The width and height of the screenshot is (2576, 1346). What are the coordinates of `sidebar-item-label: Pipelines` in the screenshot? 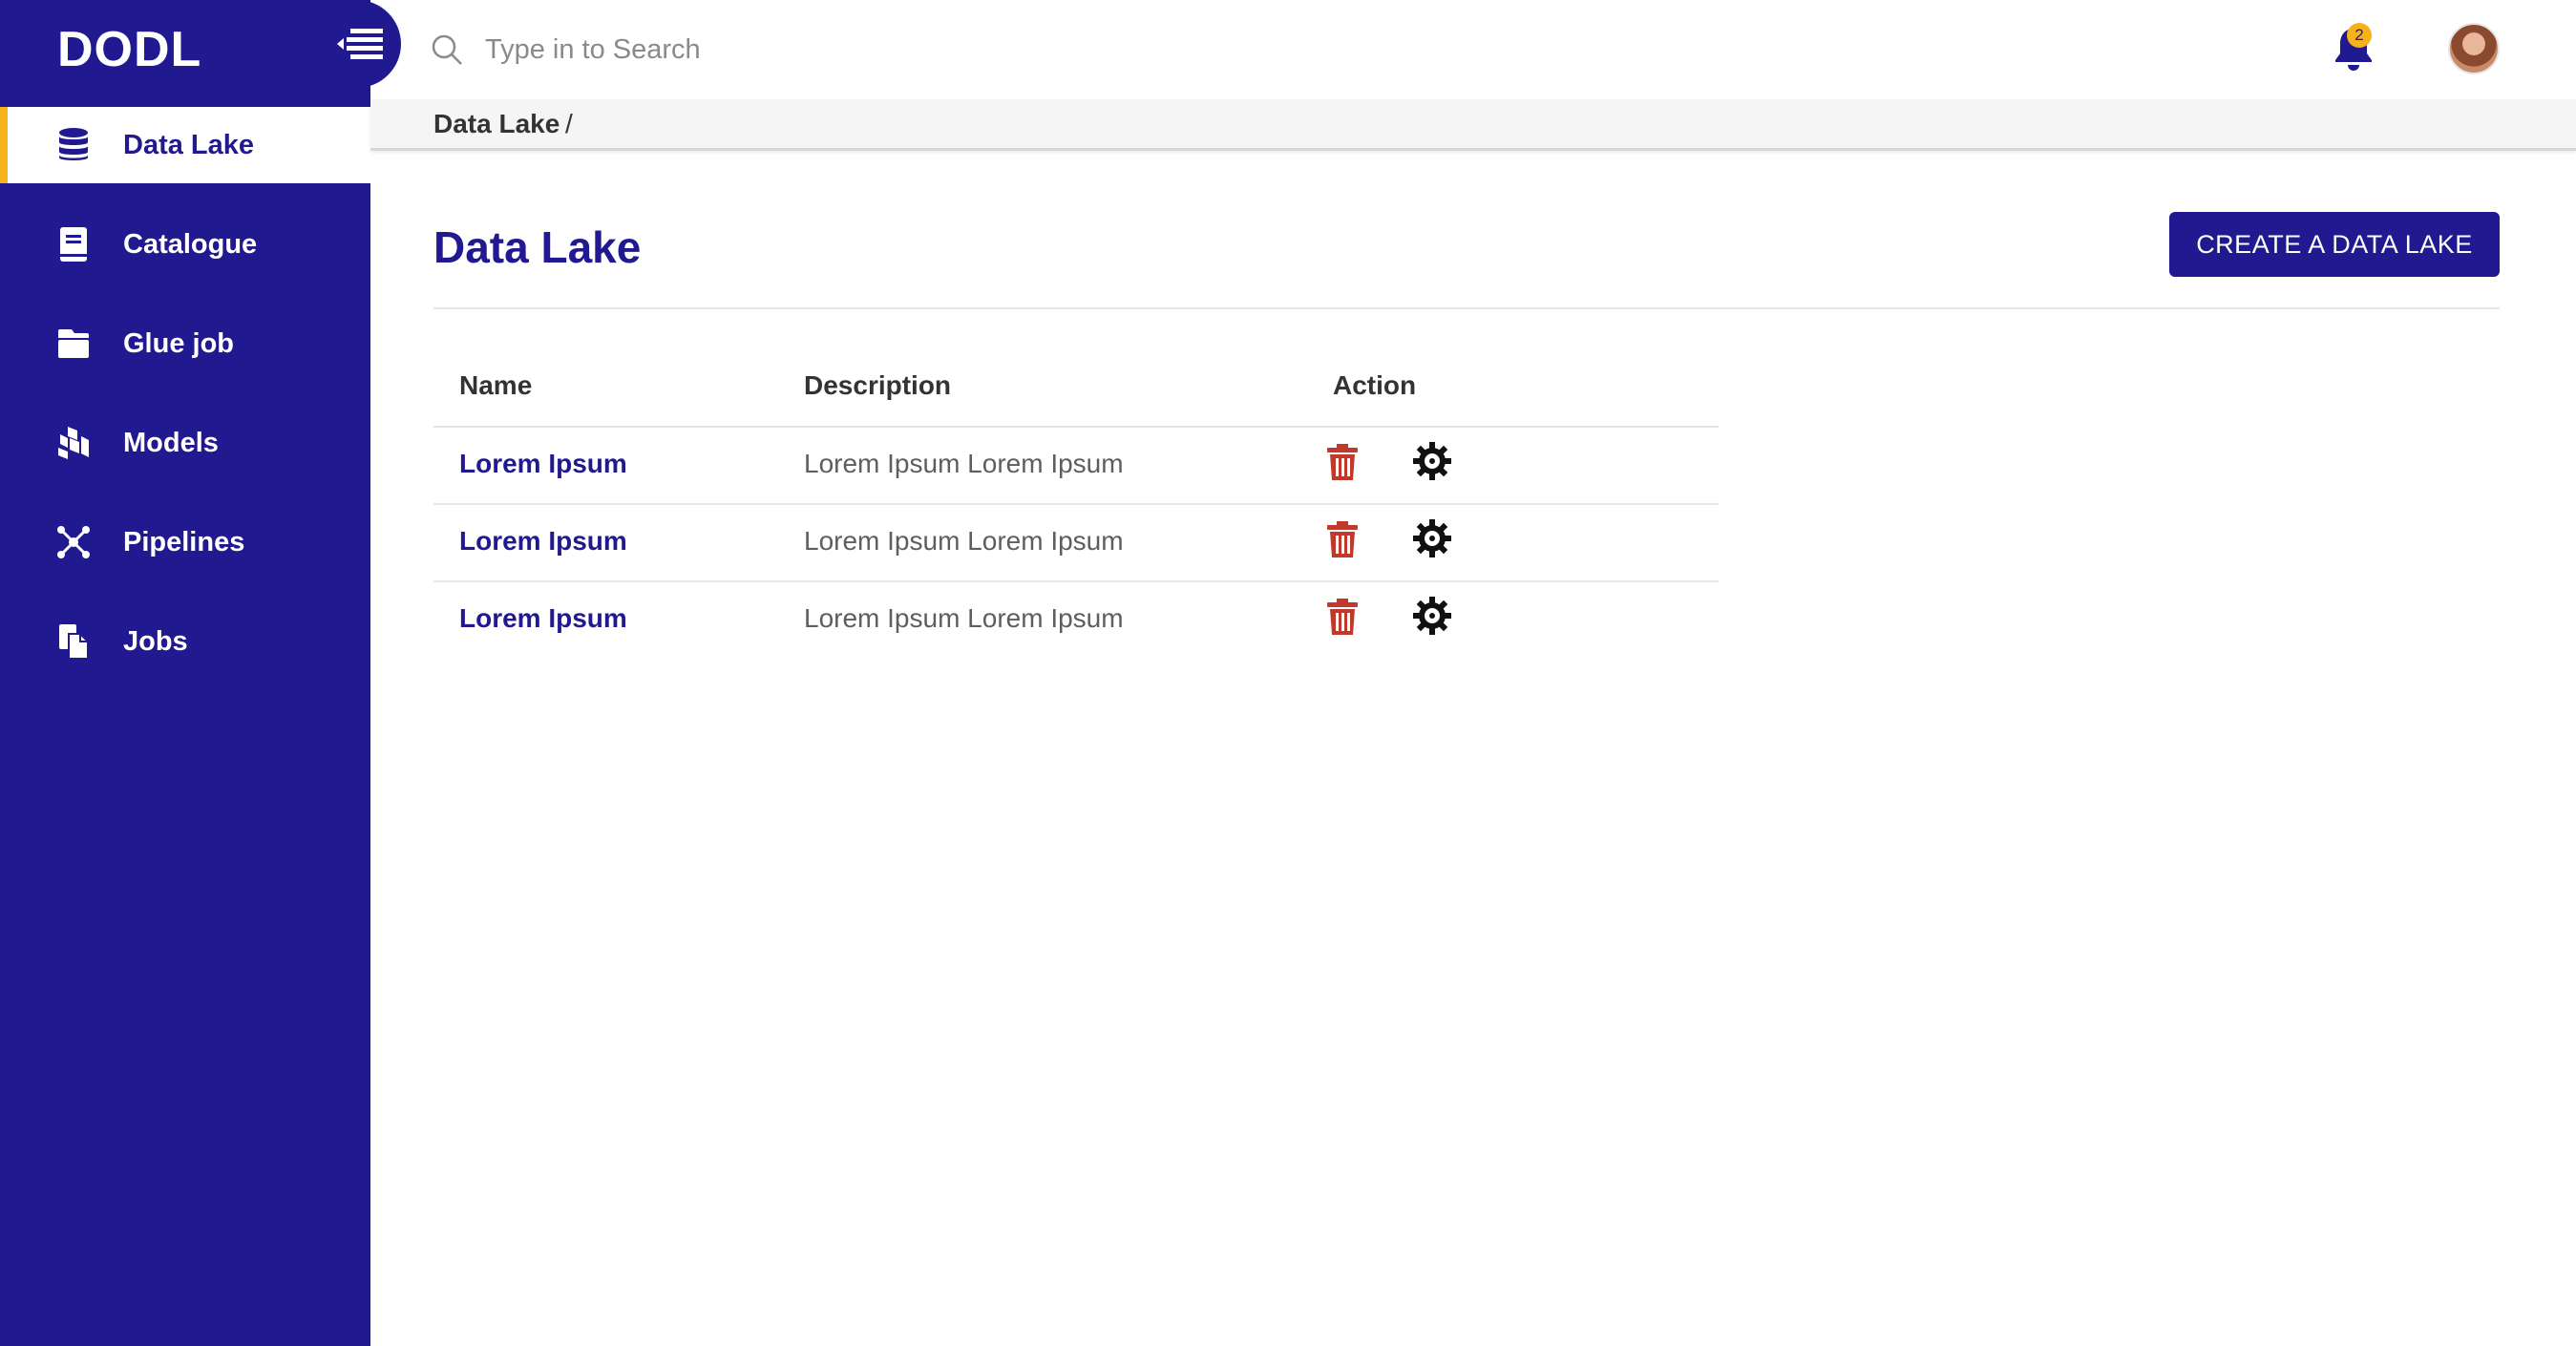 It's located at (184, 542).